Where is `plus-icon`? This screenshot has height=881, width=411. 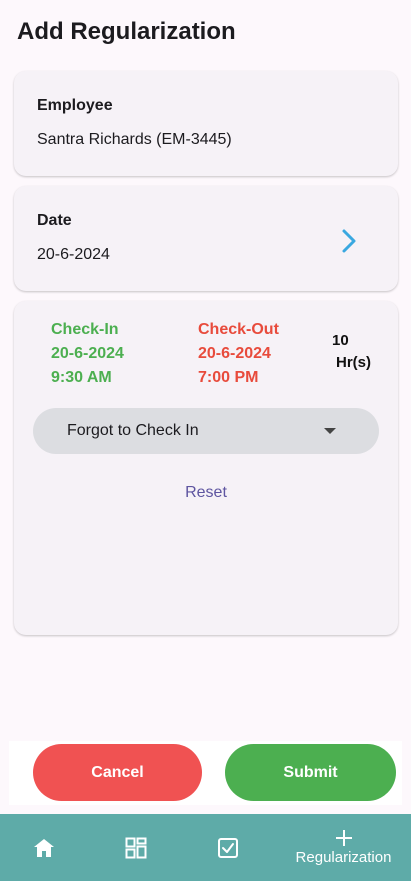
plus-icon is located at coordinates (343, 838).